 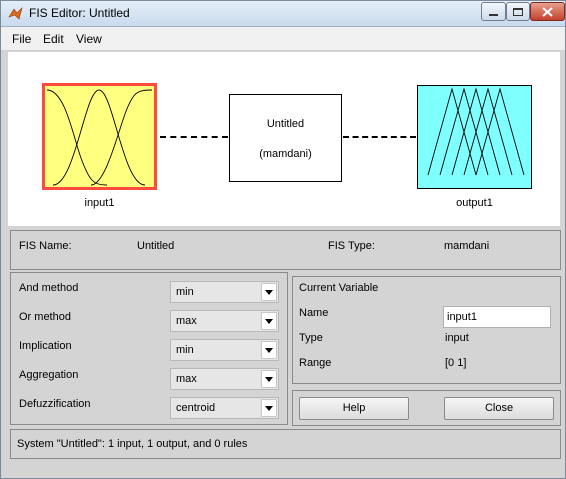 I want to click on menu-edit: Edit, so click(x=53, y=39).